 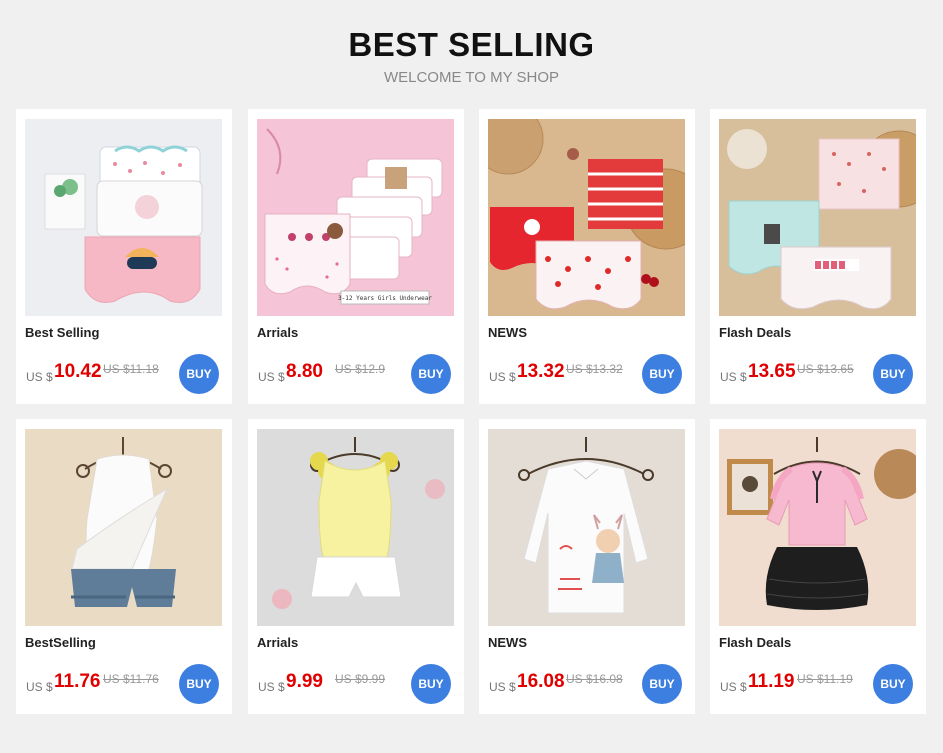 I want to click on product-price: 13.32, so click(x=541, y=371).